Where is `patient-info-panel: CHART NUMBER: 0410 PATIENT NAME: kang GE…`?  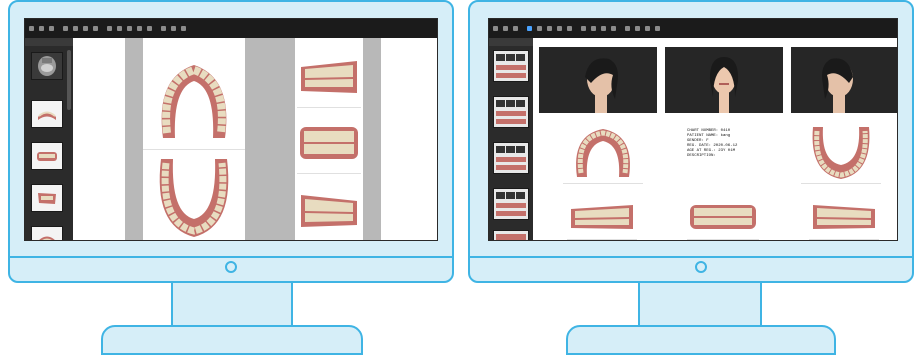 patient-info-panel: CHART NUMBER: 0410 PATIENT NAME: kang GE… is located at coordinates (722, 144).